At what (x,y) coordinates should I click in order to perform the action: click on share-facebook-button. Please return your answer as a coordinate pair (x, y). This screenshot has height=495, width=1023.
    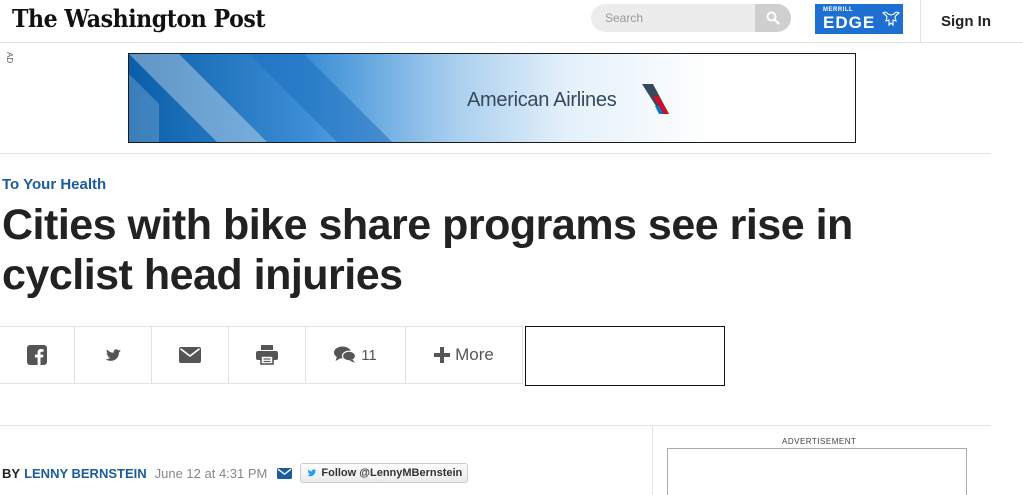
    Looking at the image, I should click on (37, 355).